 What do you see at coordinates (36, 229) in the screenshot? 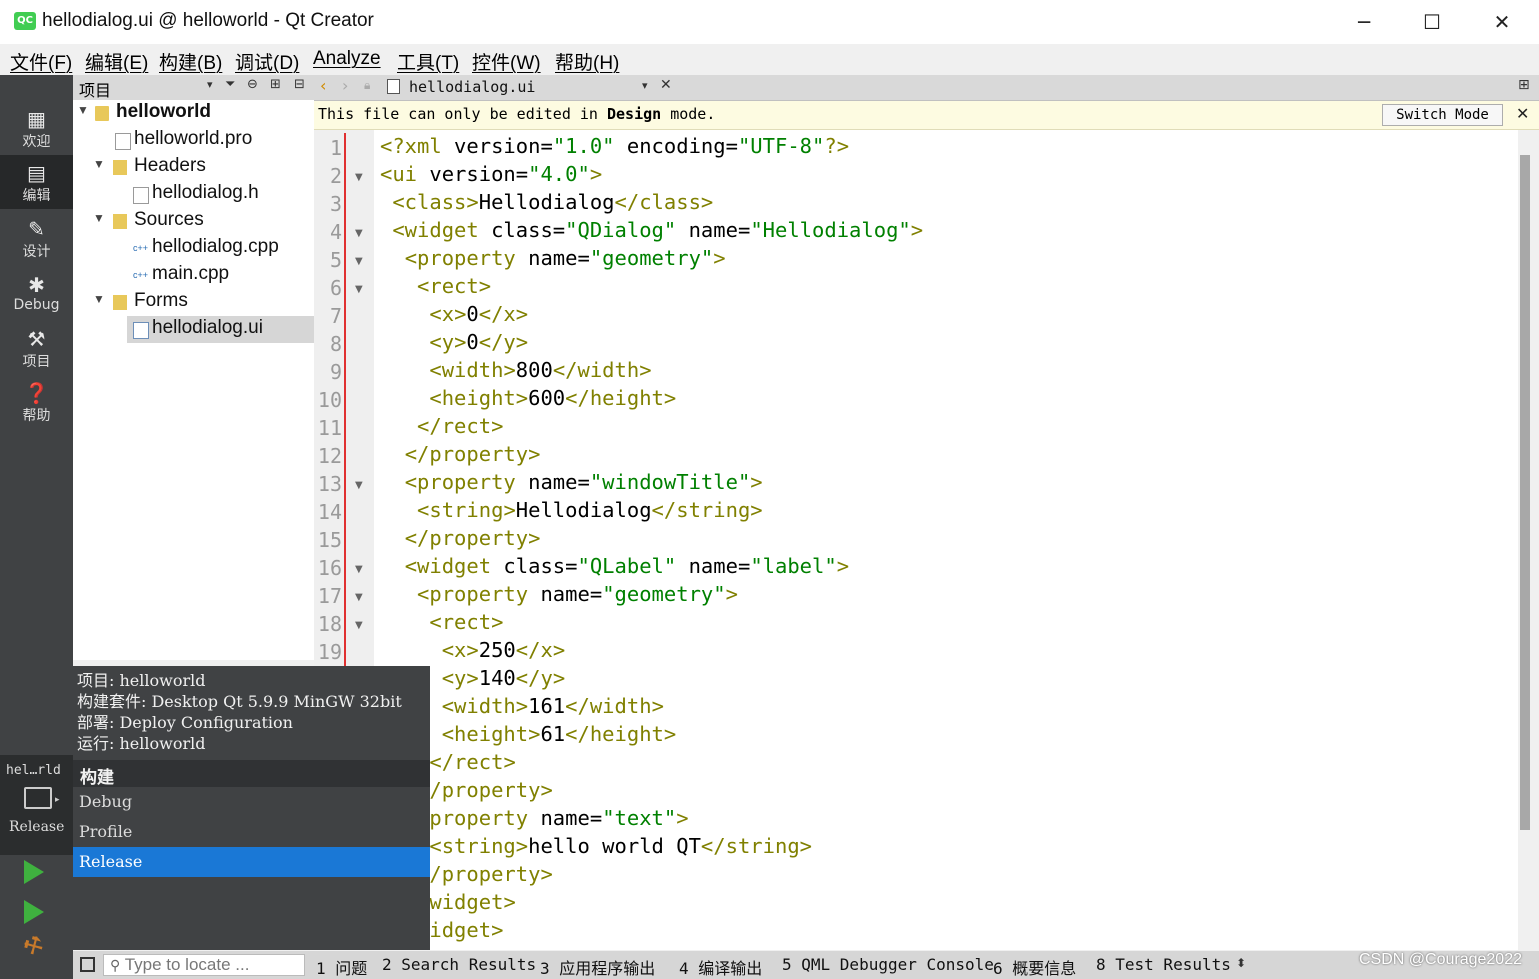
I see `pencil-icon: ✎` at bounding box center [36, 229].